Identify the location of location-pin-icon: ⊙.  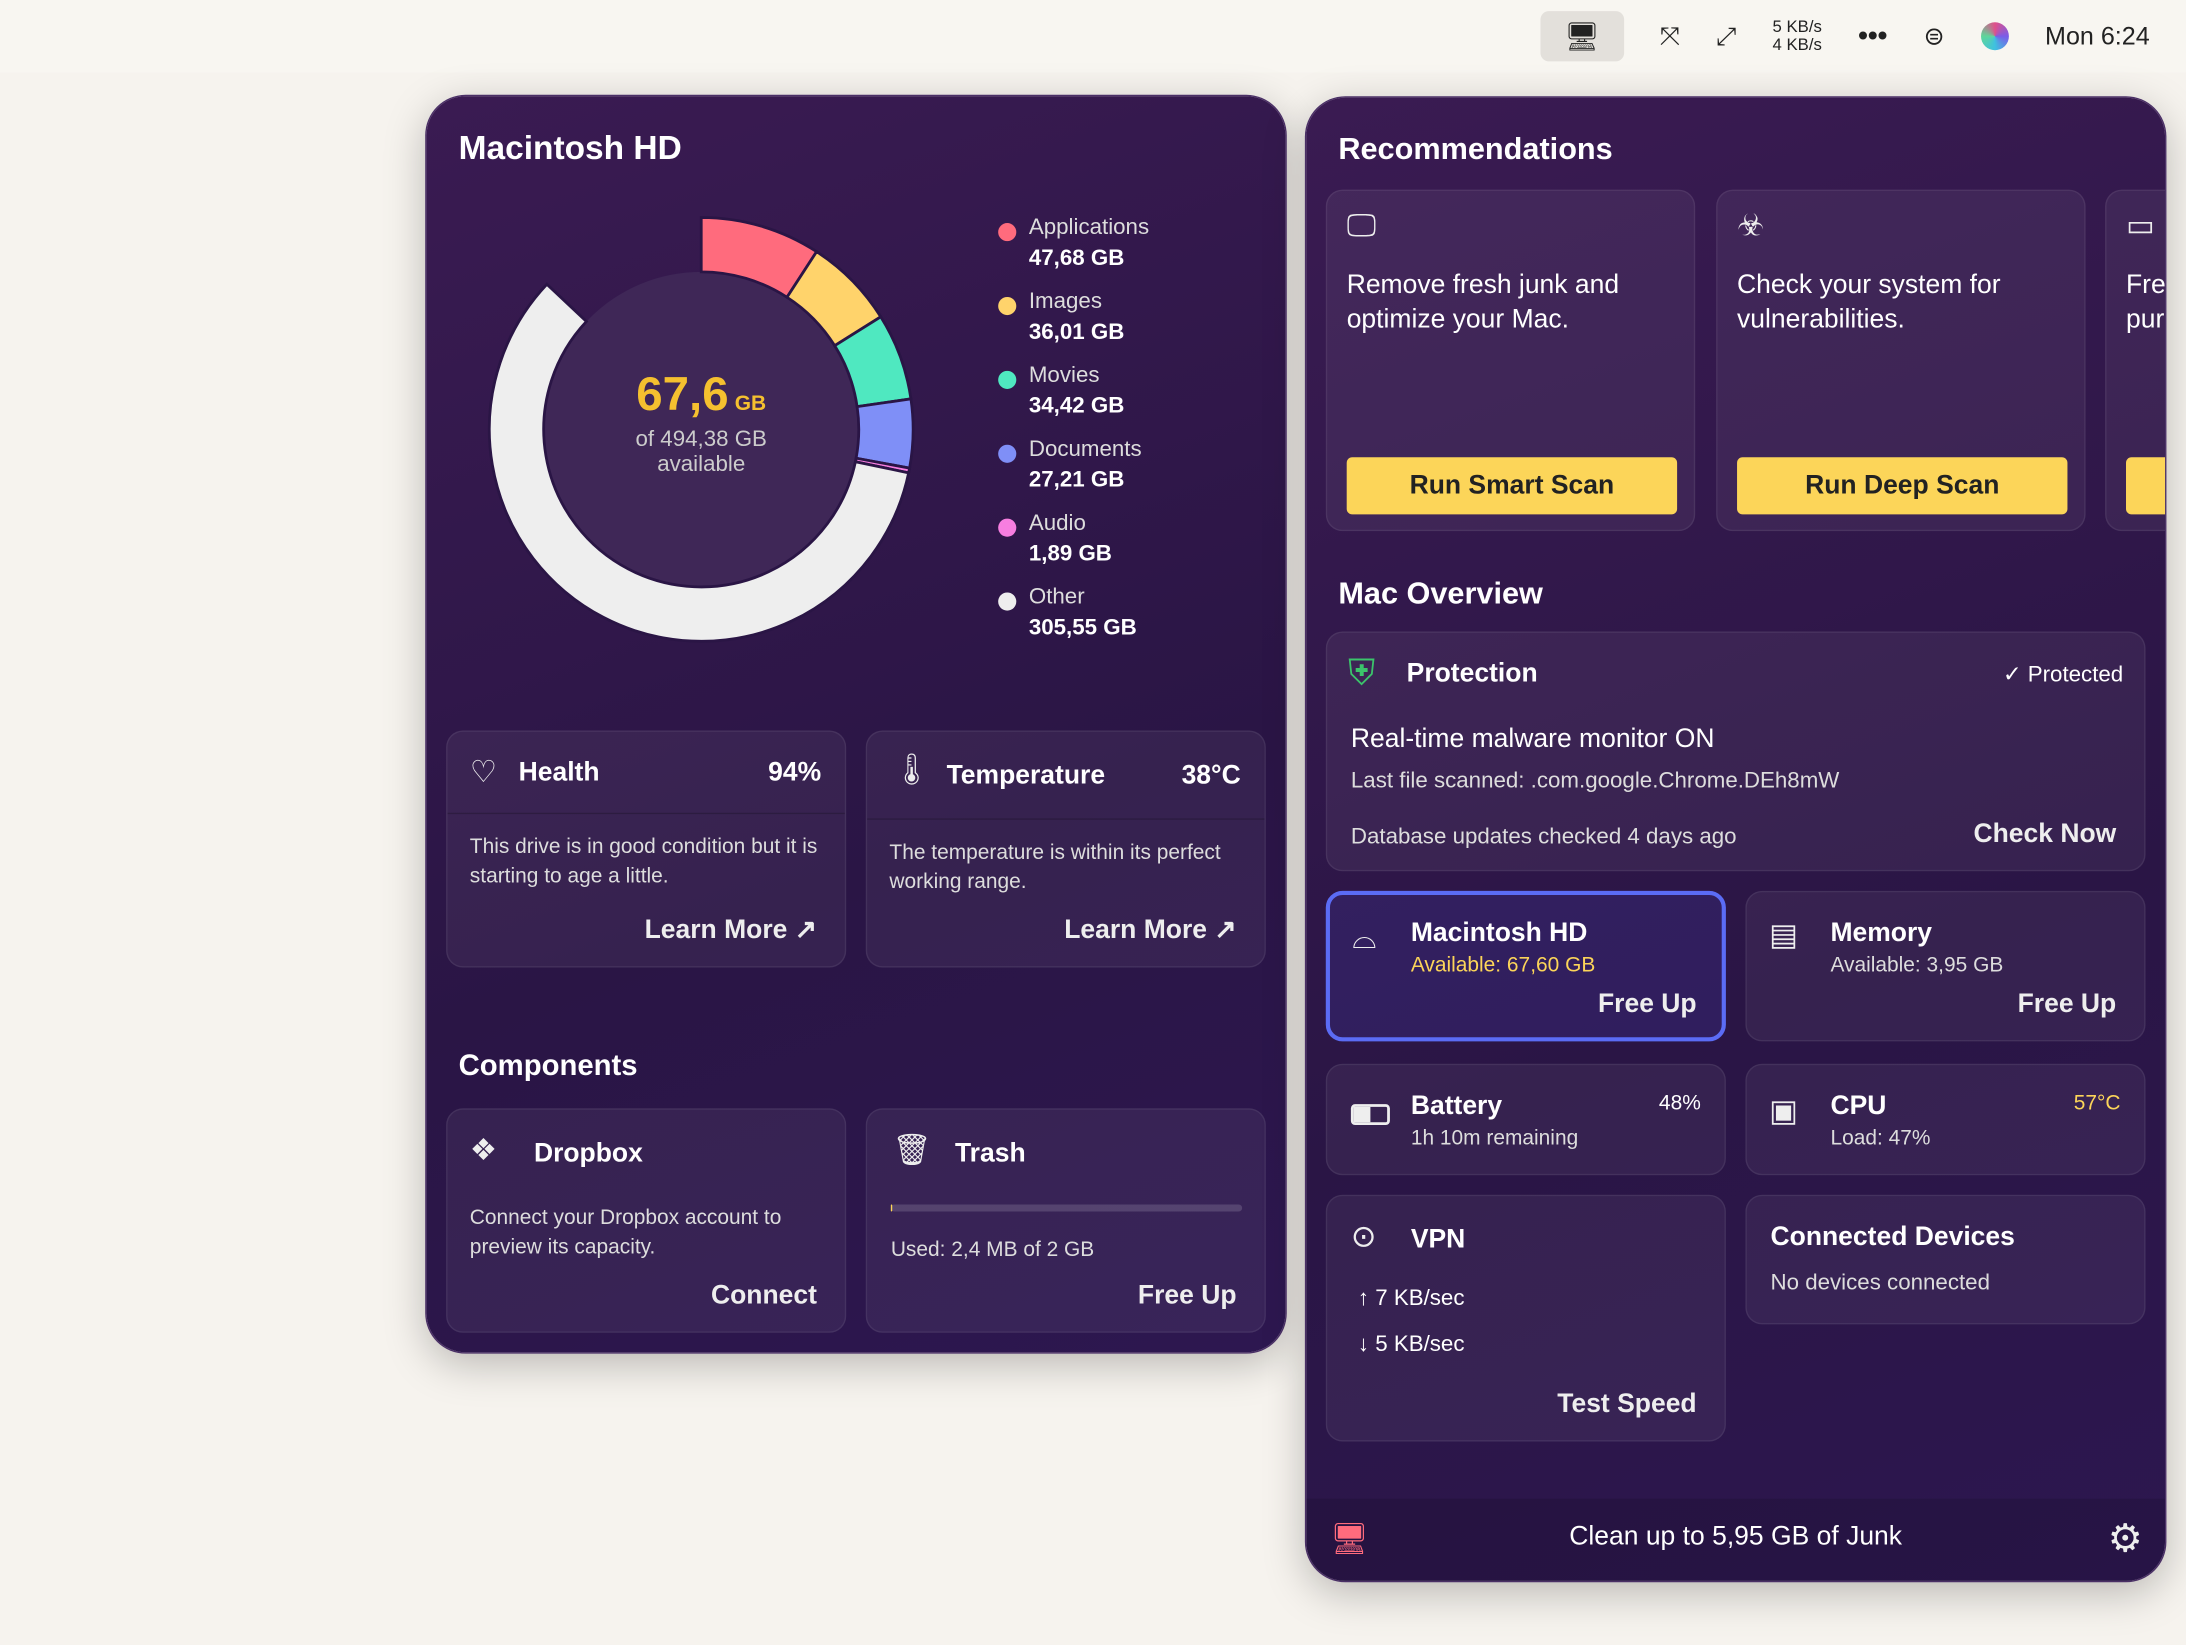
(1363, 1236).